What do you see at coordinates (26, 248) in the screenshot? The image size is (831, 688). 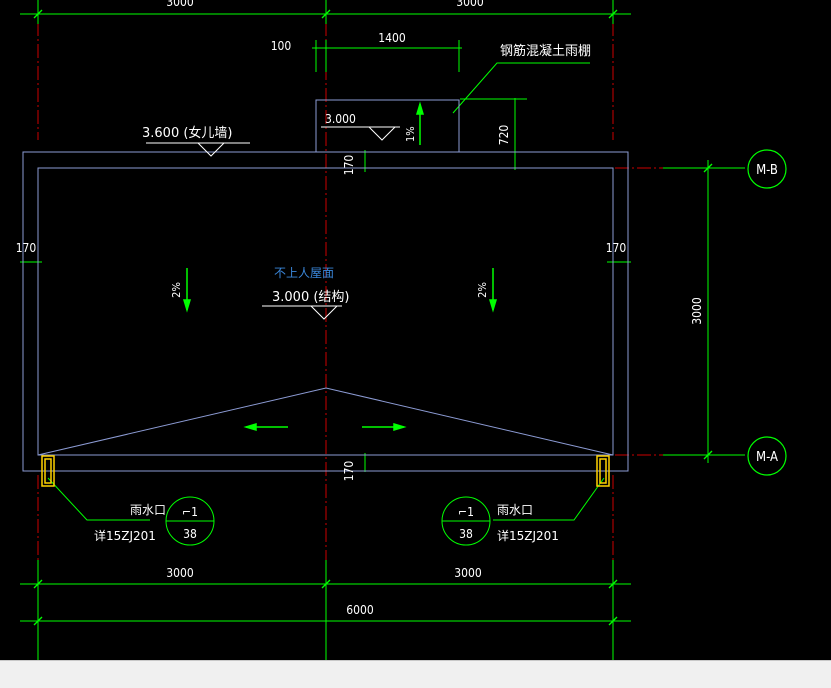 I see `dim-wall-left: 170` at bounding box center [26, 248].